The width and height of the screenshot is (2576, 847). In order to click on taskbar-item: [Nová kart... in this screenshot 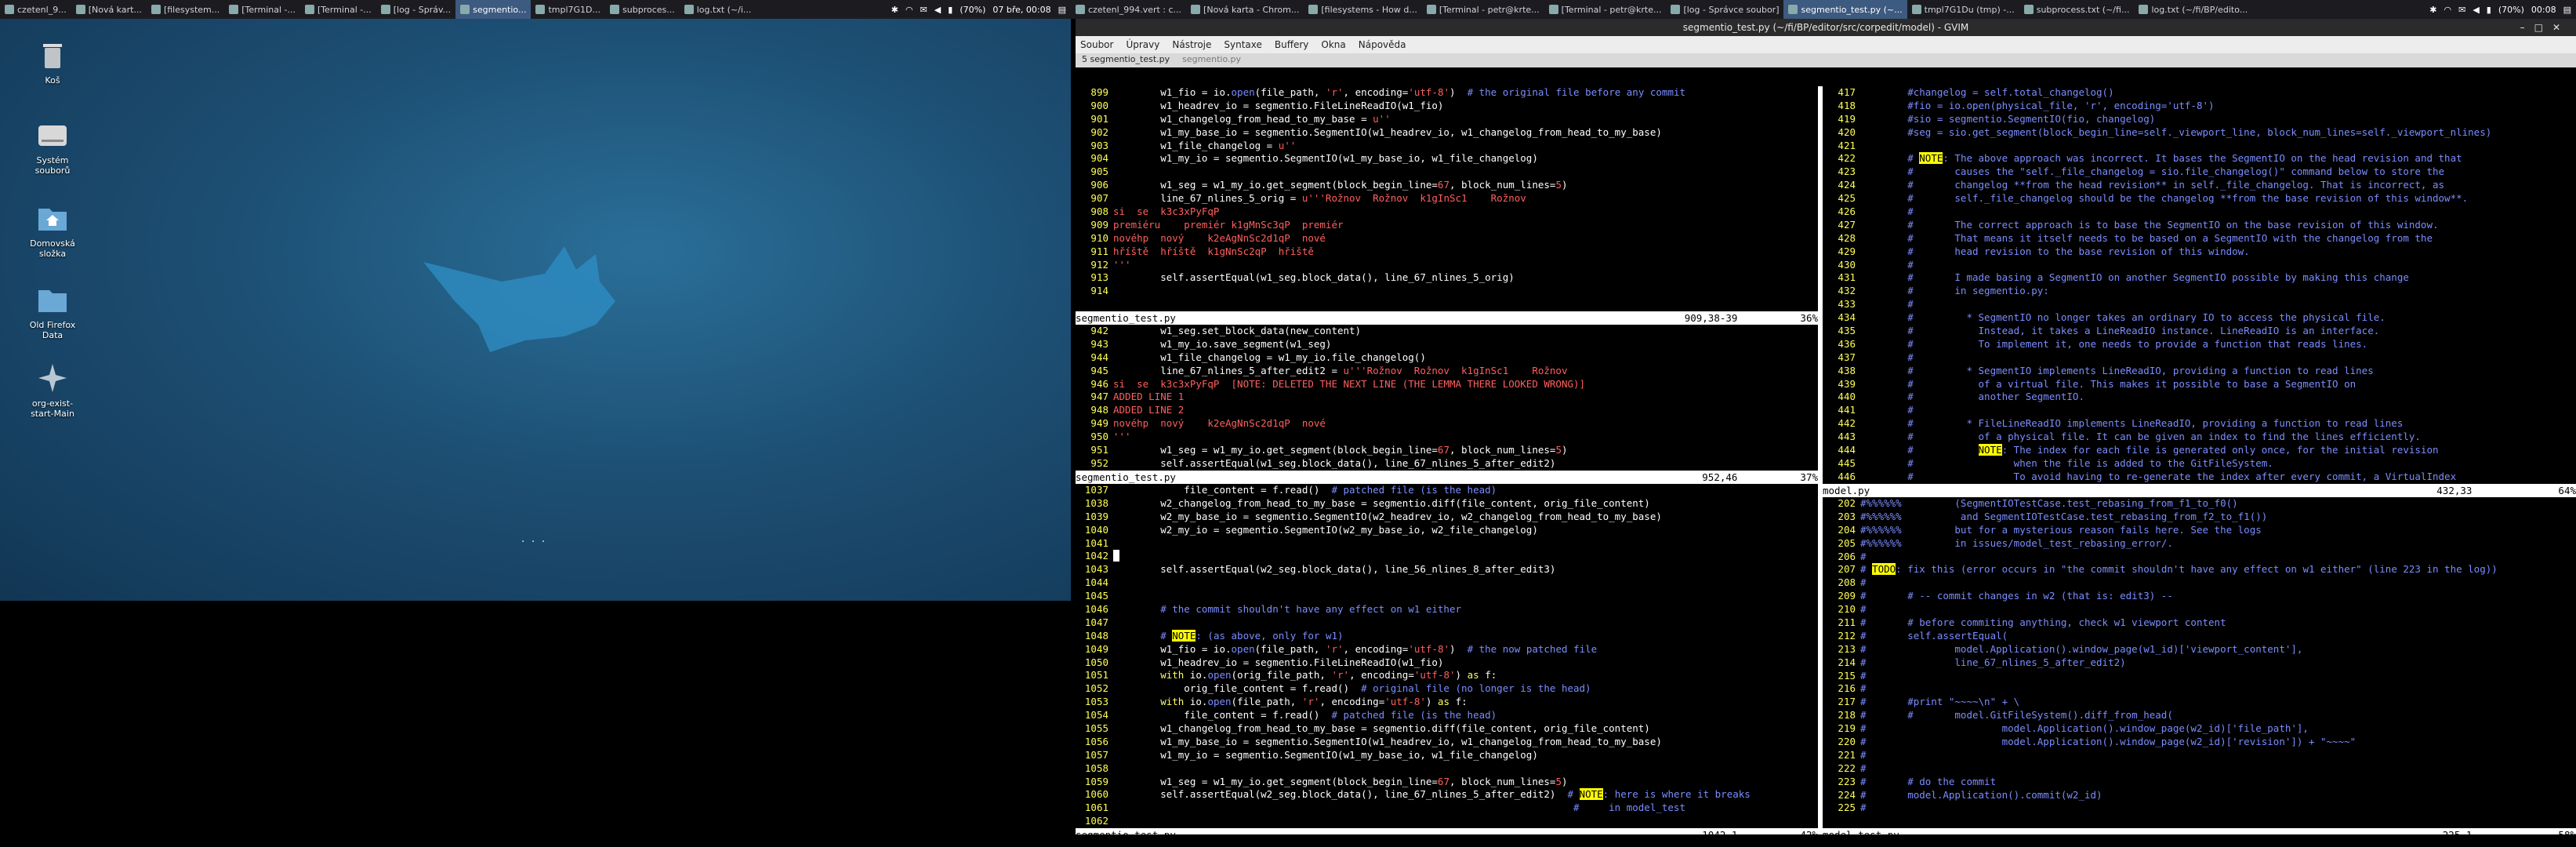, I will do `click(109, 9)`.